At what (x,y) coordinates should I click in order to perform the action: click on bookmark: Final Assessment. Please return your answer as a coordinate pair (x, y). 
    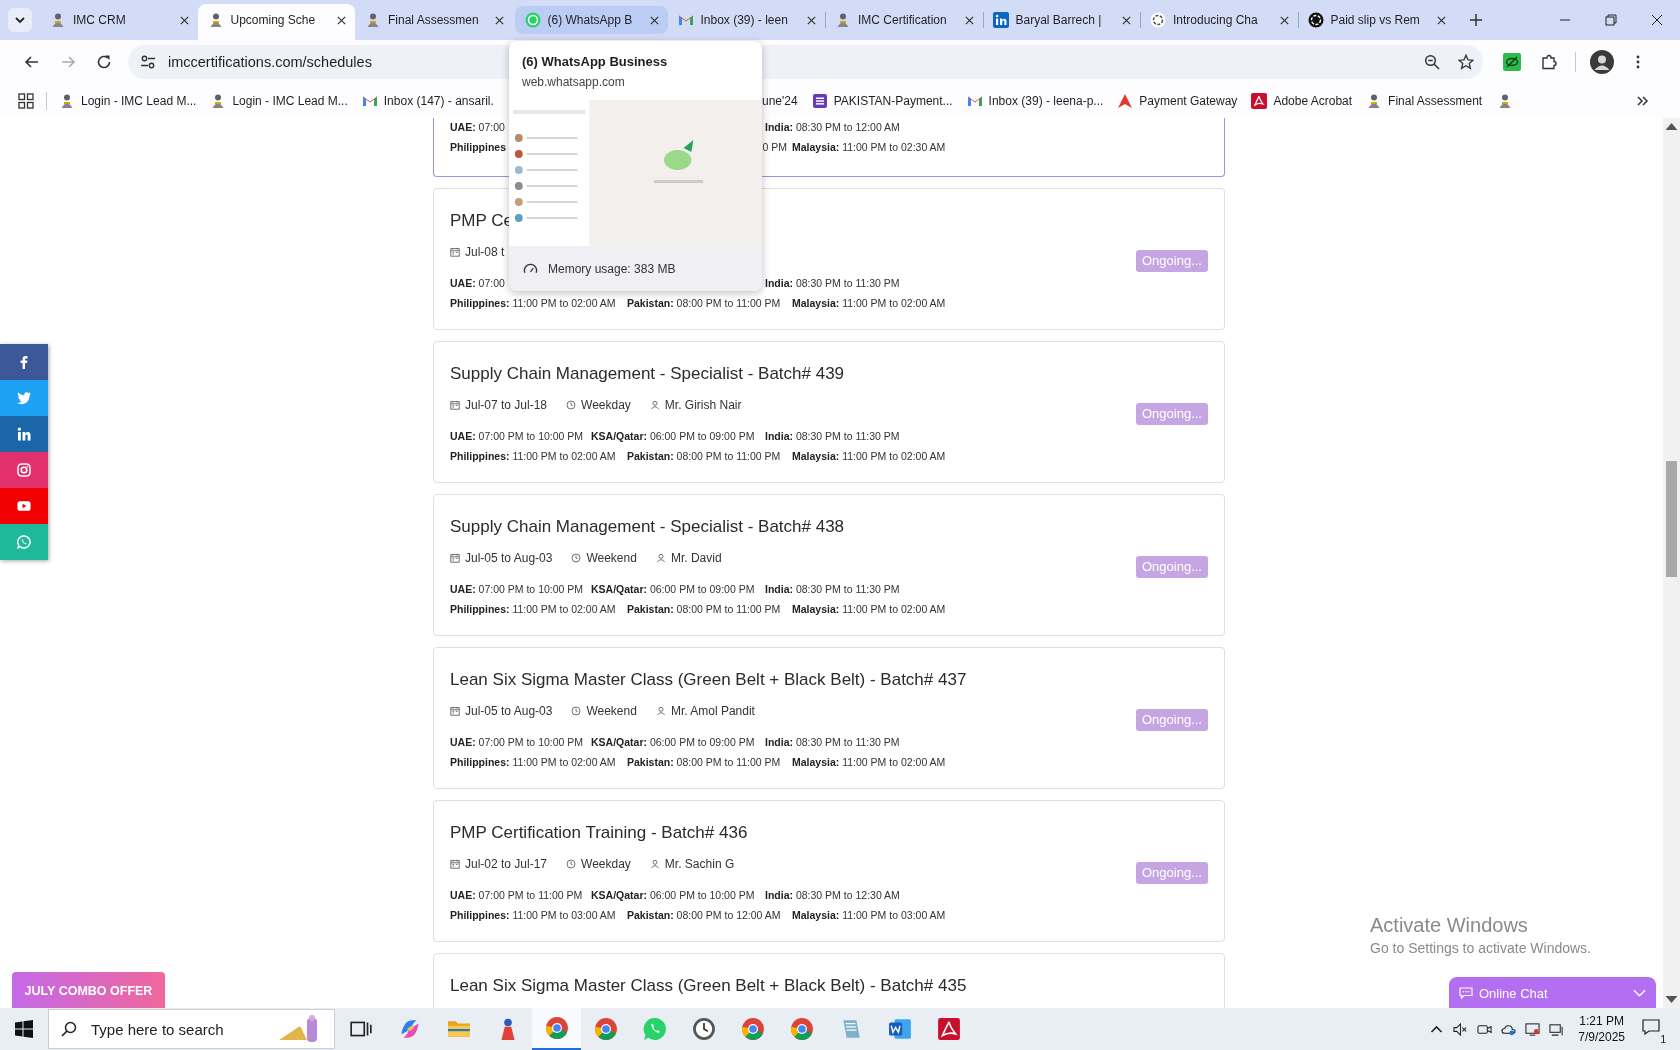
    Looking at the image, I should click on (1424, 100).